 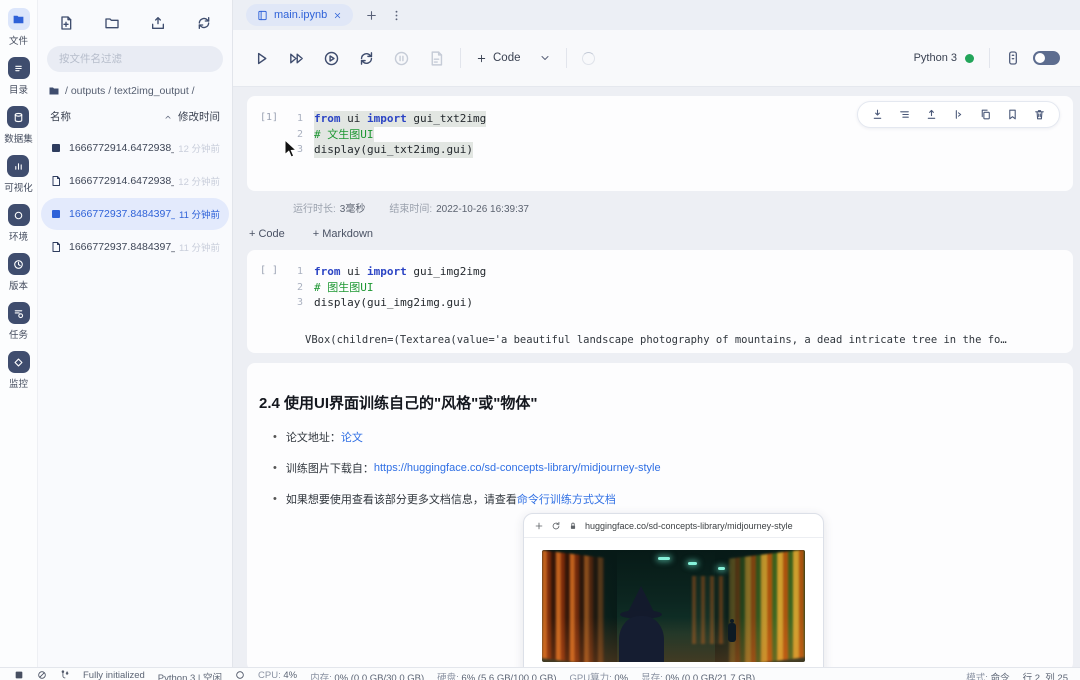 I want to click on file-modified-time: 12 分钟前, so click(x=199, y=182).